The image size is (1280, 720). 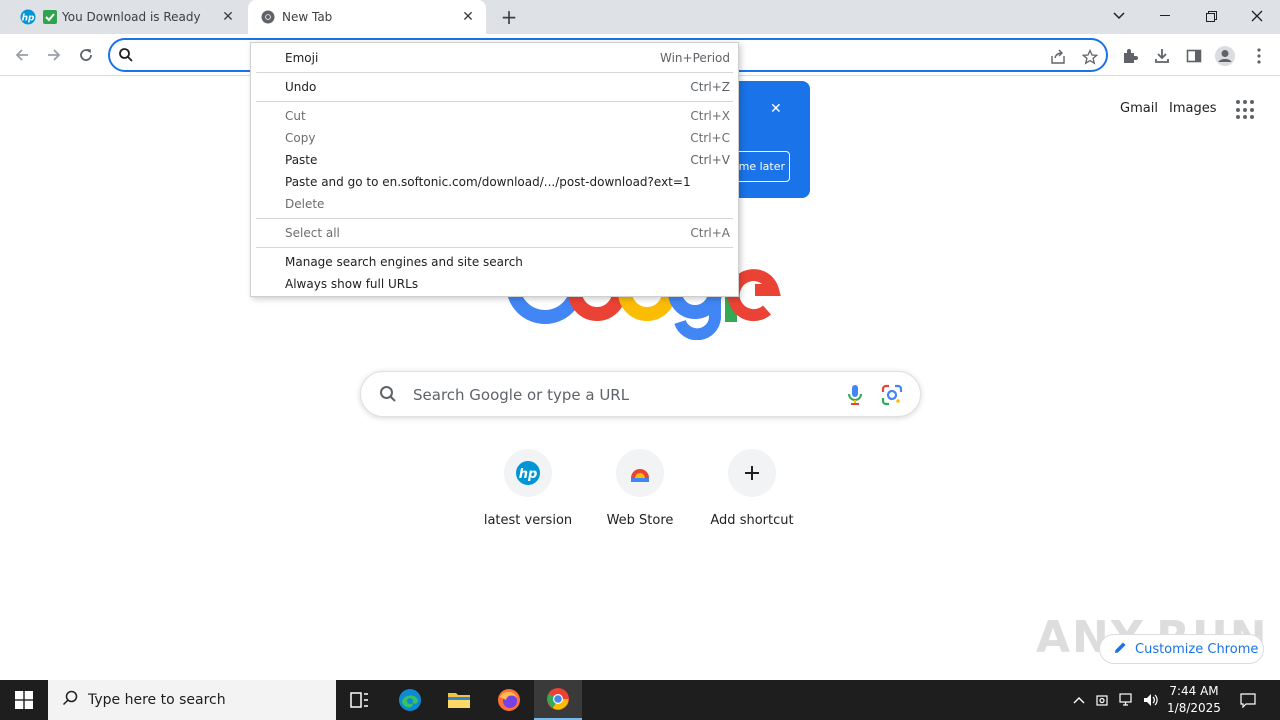 What do you see at coordinates (1246, 110) in the screenshot?
I see `google-apps-icon` at bounding box center [1246, 110].